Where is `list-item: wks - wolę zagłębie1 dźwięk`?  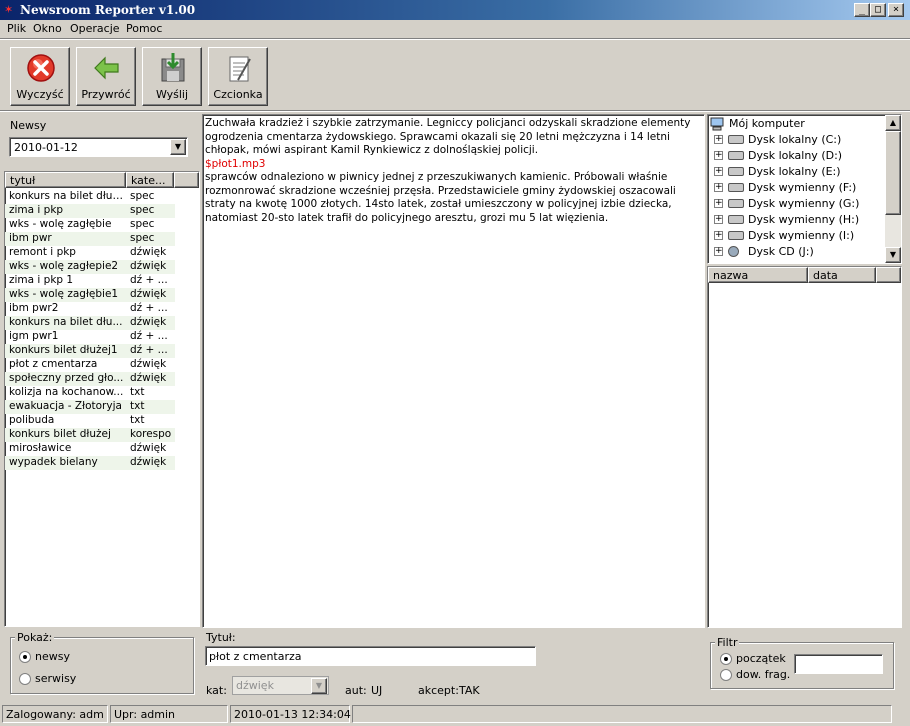
list-item: wks - wolę zagłębie1 dźwięk is located at coordinates (90, 295).